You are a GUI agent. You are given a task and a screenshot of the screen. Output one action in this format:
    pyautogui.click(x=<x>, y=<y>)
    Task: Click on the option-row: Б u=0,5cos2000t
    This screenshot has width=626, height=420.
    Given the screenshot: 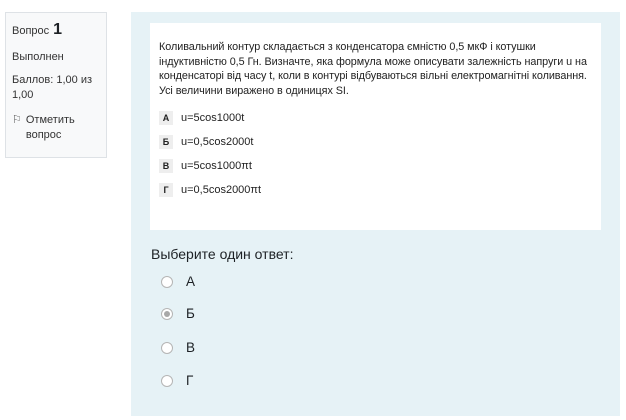 What is the action you would take?
    pyautogui.click(x=375, y=142)
    